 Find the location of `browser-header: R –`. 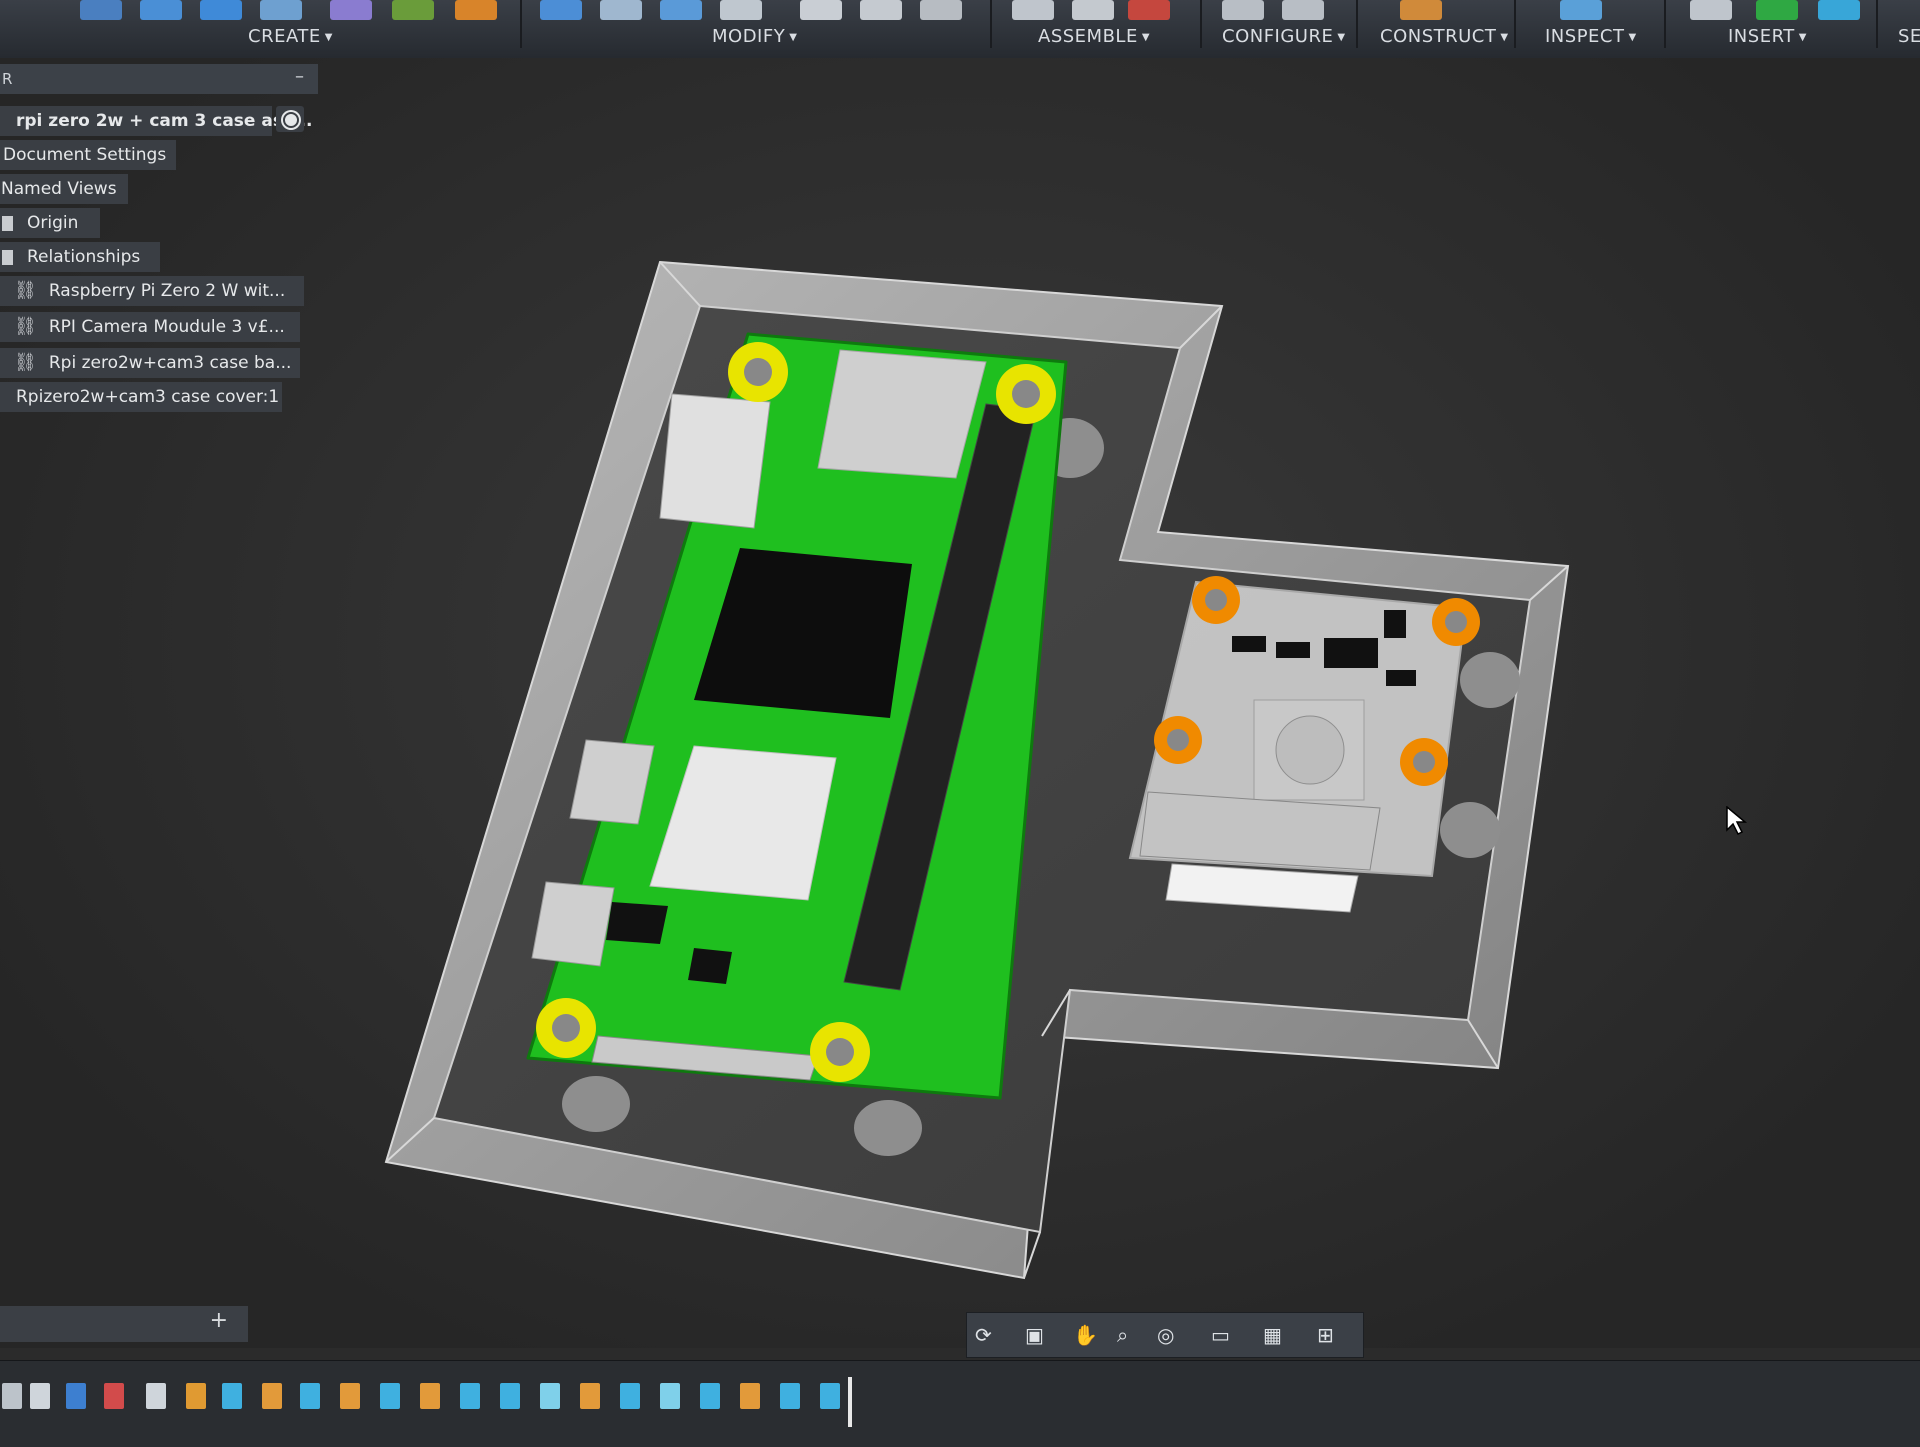

browser-header: R – is located at coordinates (159, 79).